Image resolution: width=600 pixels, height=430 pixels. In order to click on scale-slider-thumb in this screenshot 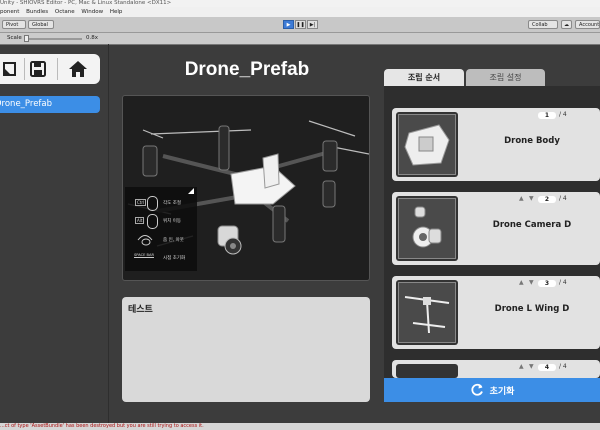, I will do `click(26, 38)`.